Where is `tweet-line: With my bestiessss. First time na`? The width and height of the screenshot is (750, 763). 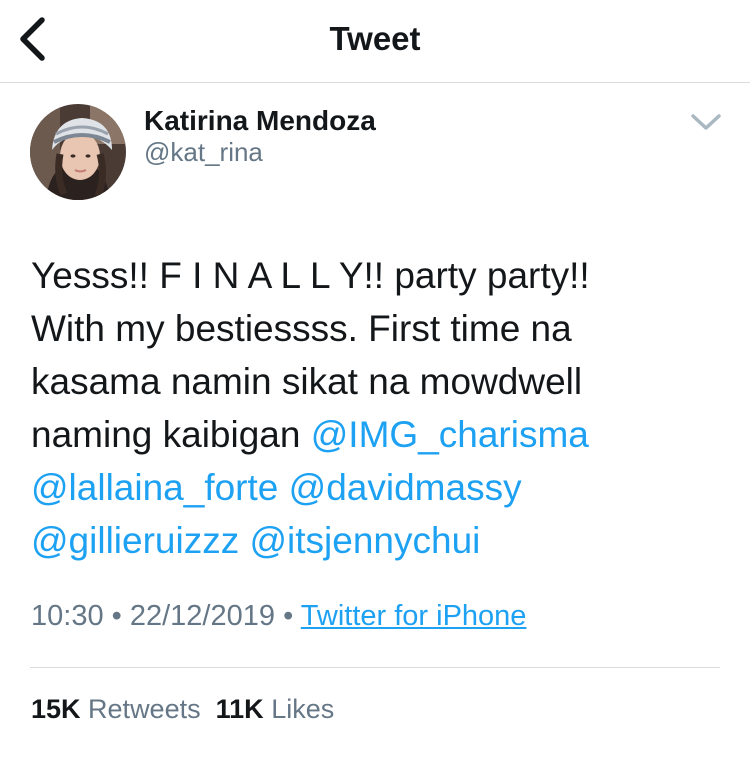 tweet-line: With my bestiessss. First time na is located at coordinates (381, 328).